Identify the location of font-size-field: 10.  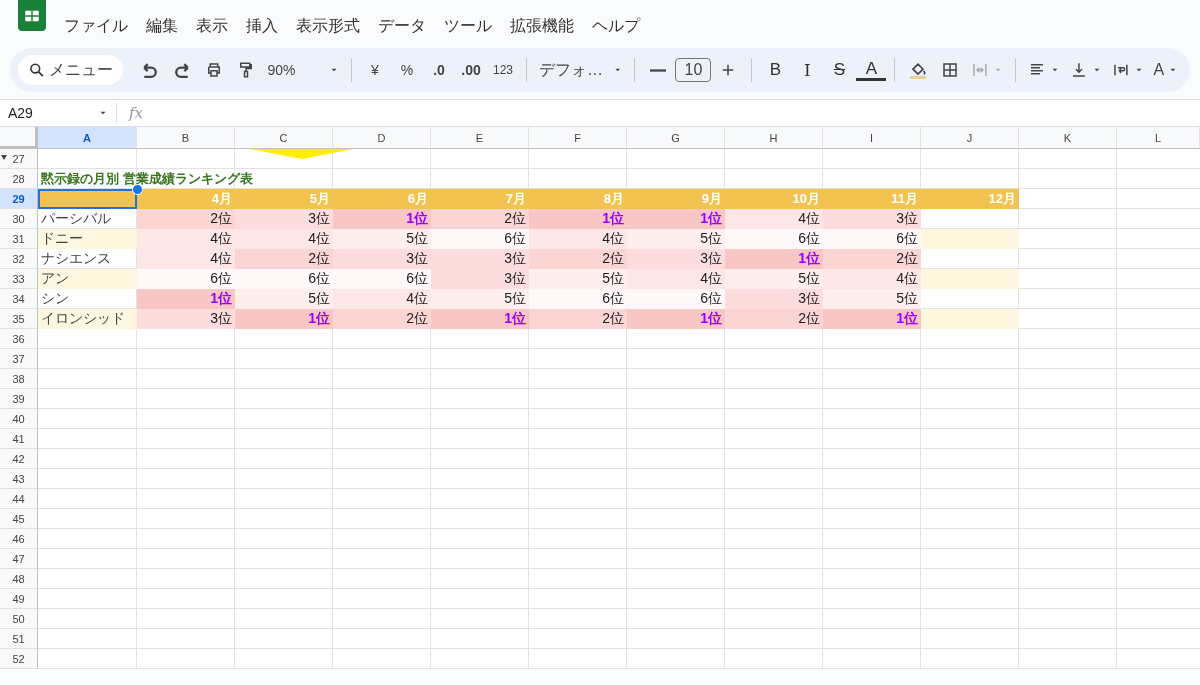
(693, 70).